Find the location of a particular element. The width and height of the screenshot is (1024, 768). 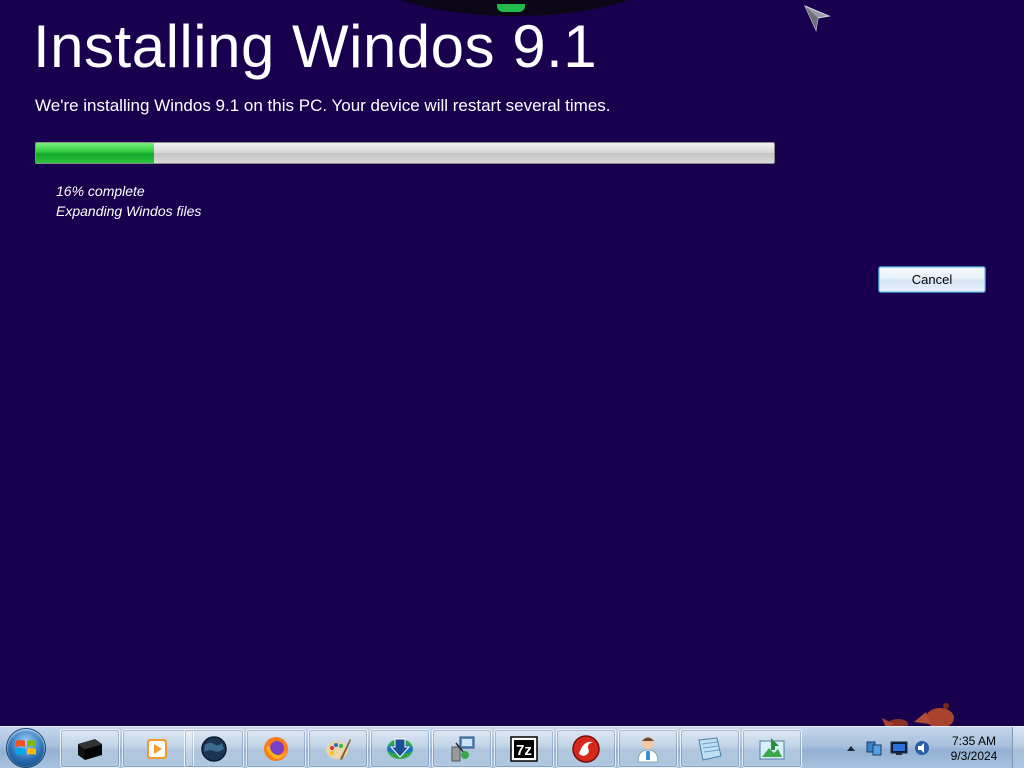

taskbar-app-globe is located at coordinates (214, 748).